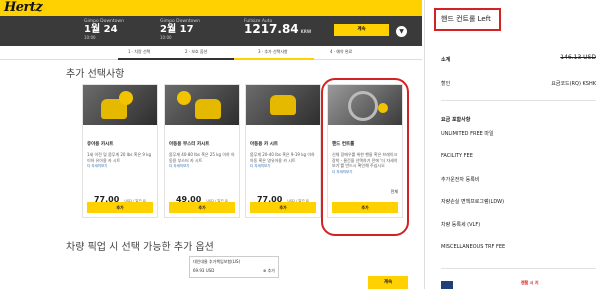  I want to click on top-bar: Hertz, so click(211, 8).